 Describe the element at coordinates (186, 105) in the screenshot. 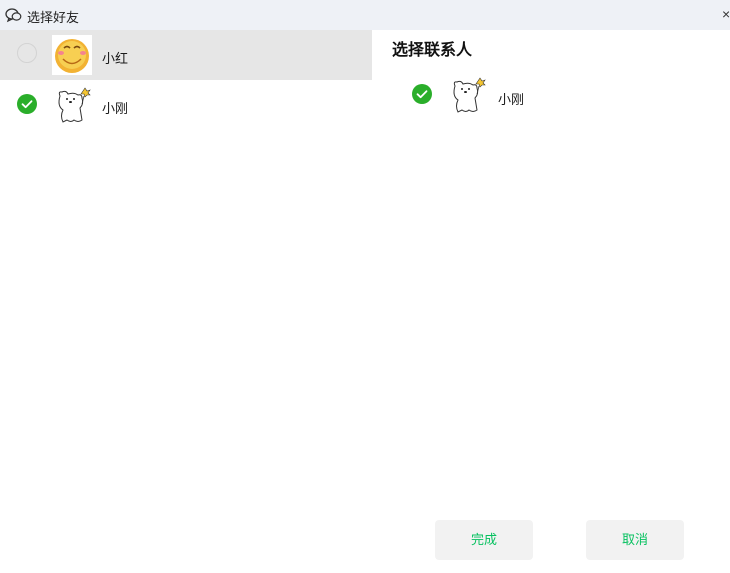

I see `contact-row-xiaogang: 小刚` at that location.